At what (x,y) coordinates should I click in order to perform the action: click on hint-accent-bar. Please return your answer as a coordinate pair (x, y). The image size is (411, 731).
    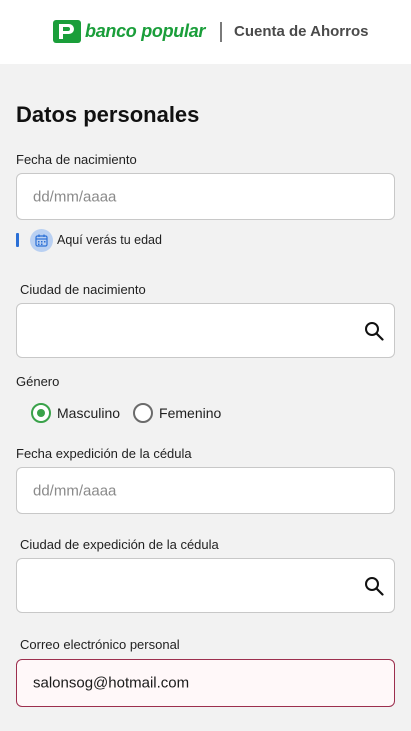
    Looking at the image, I should click on (17, 240).